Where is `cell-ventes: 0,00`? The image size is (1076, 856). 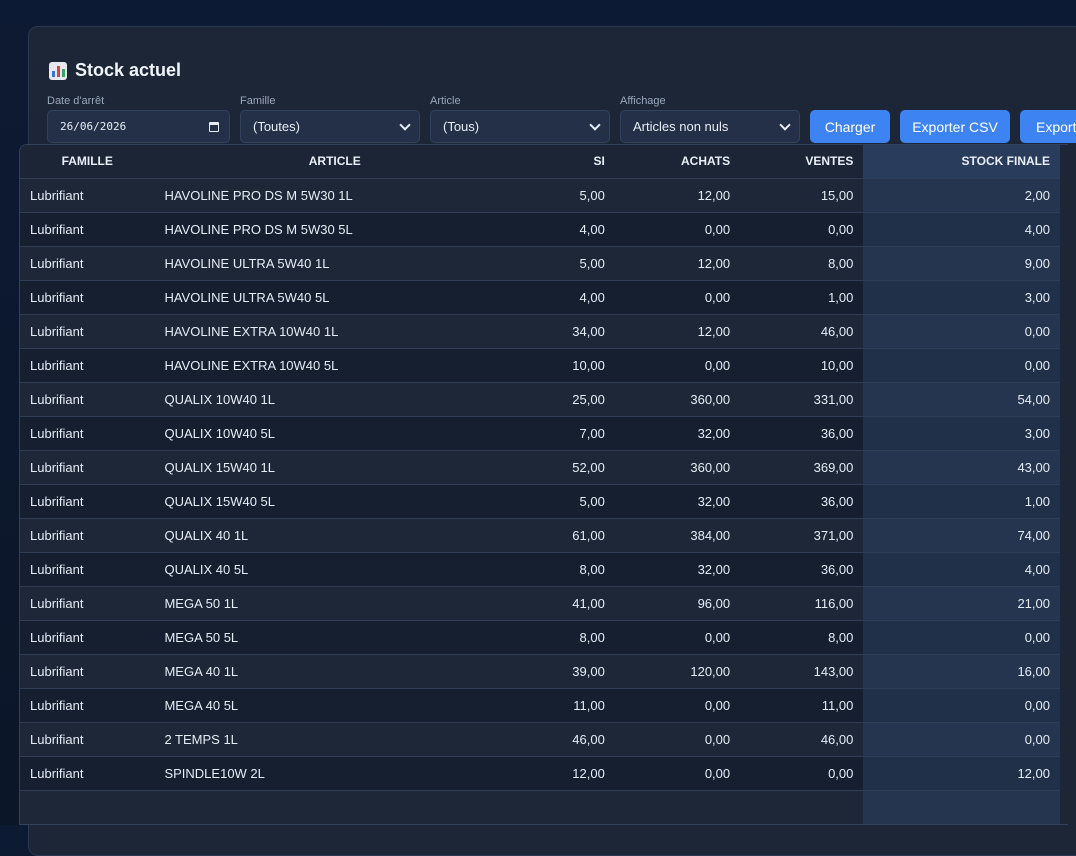
cell-ventes: 0,00 is located at coordinates (802, 228).